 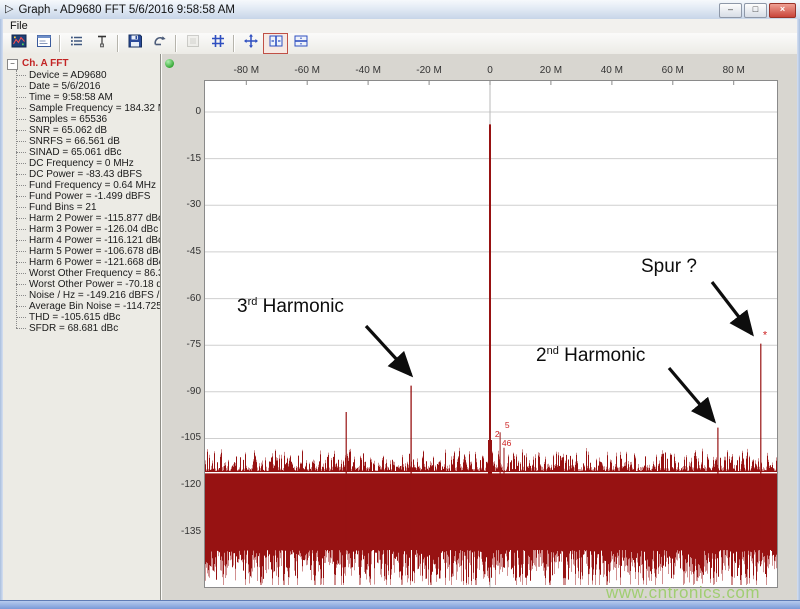 I want to click on spur-label: Spur ?, so click(x=669, y=266).